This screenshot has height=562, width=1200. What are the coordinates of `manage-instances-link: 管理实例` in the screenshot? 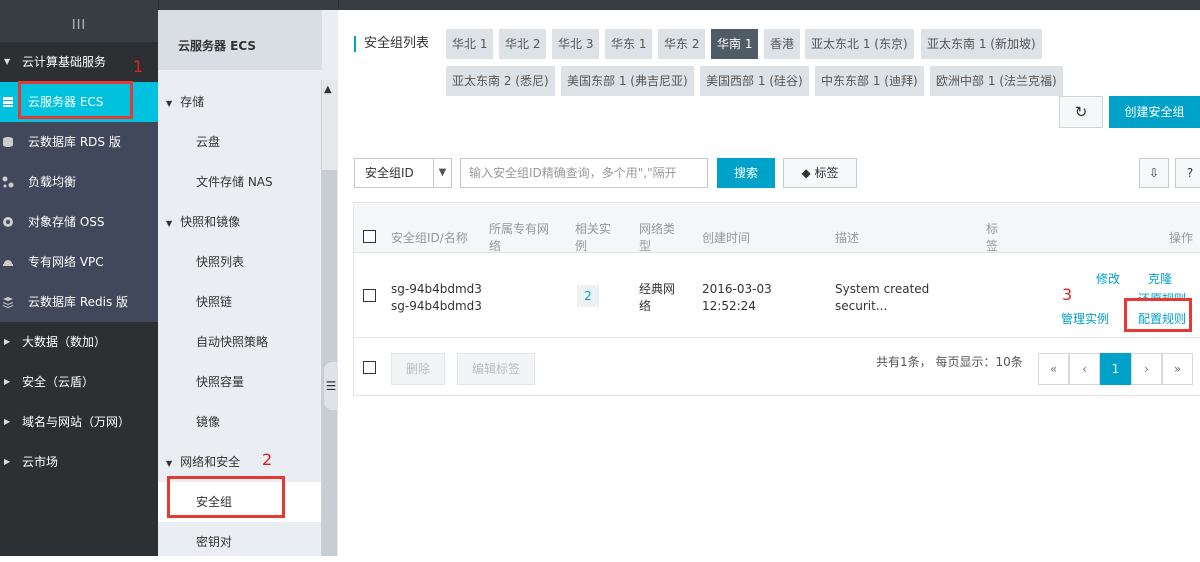 It's located at (1085, 318).